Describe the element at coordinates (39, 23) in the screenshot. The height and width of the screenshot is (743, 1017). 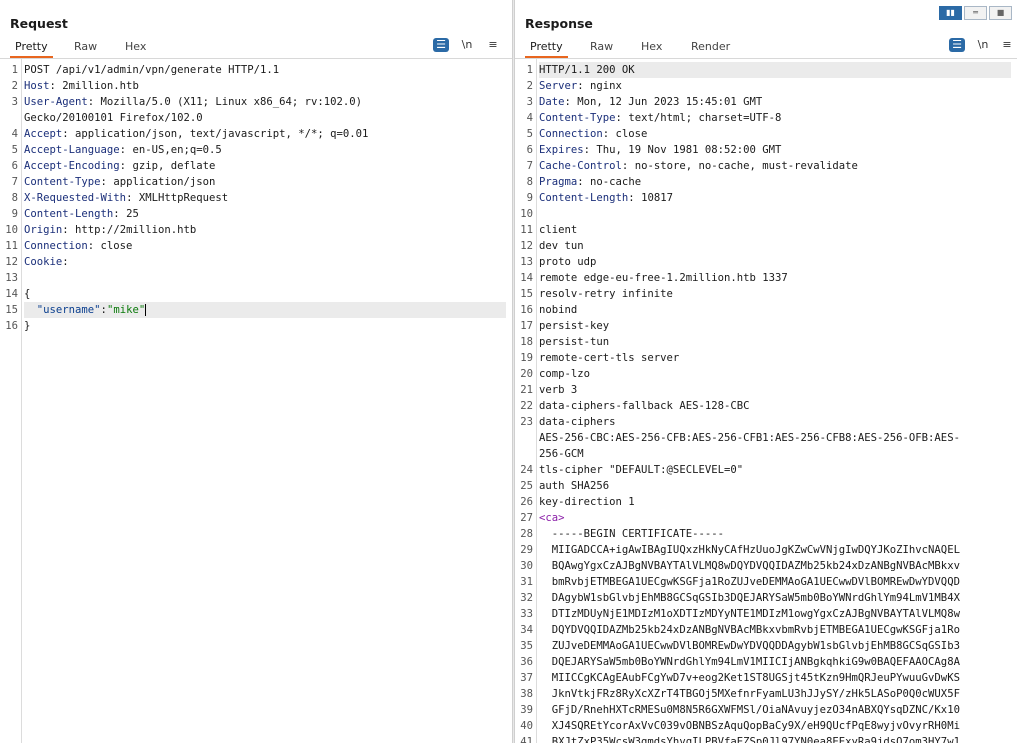
I see `request-title: Request` at that location.